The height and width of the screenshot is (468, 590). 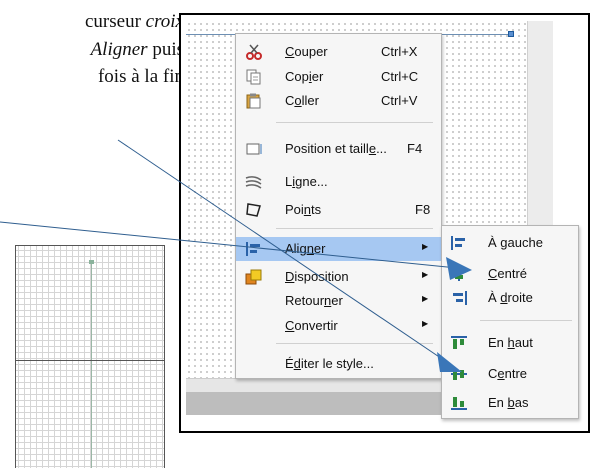 What do you see at coordinates (459, 403) in the screenshot?
I see `align-bottom-icon` at bounding box center [459, 403].